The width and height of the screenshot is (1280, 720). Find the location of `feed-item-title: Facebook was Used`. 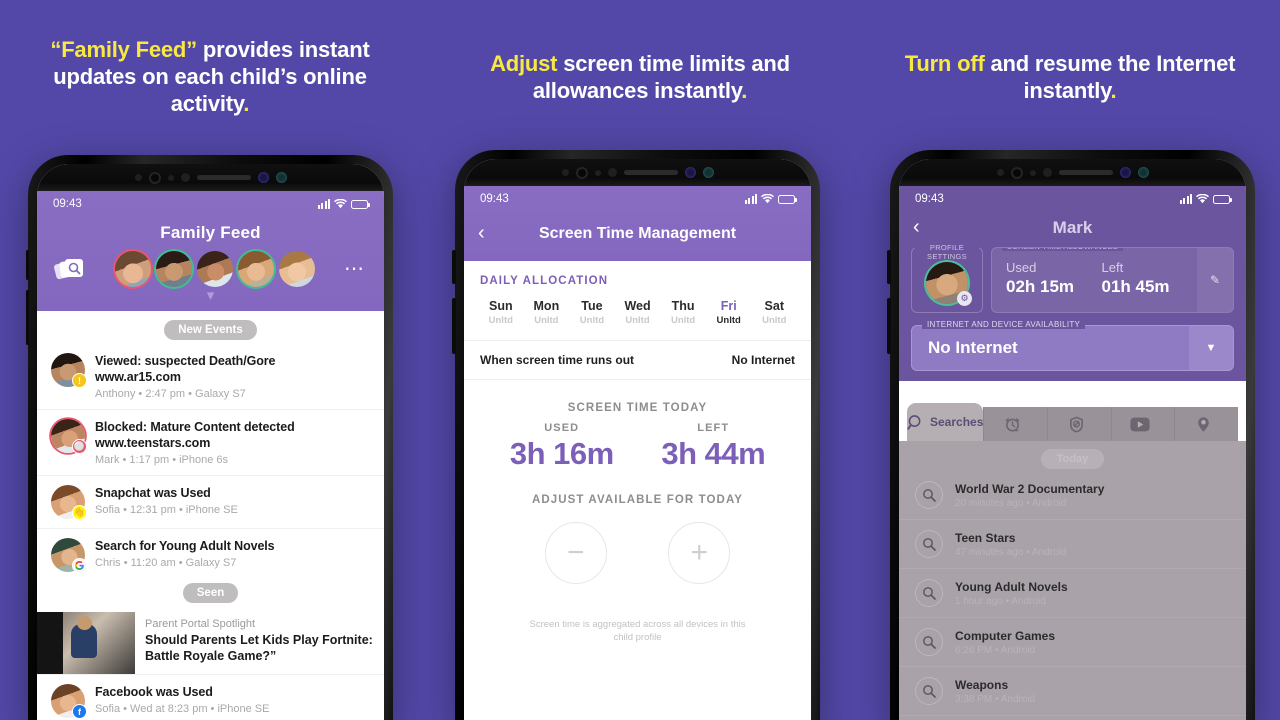

feed-item-title: Facebook was Used is located at coordinates (154, 692).